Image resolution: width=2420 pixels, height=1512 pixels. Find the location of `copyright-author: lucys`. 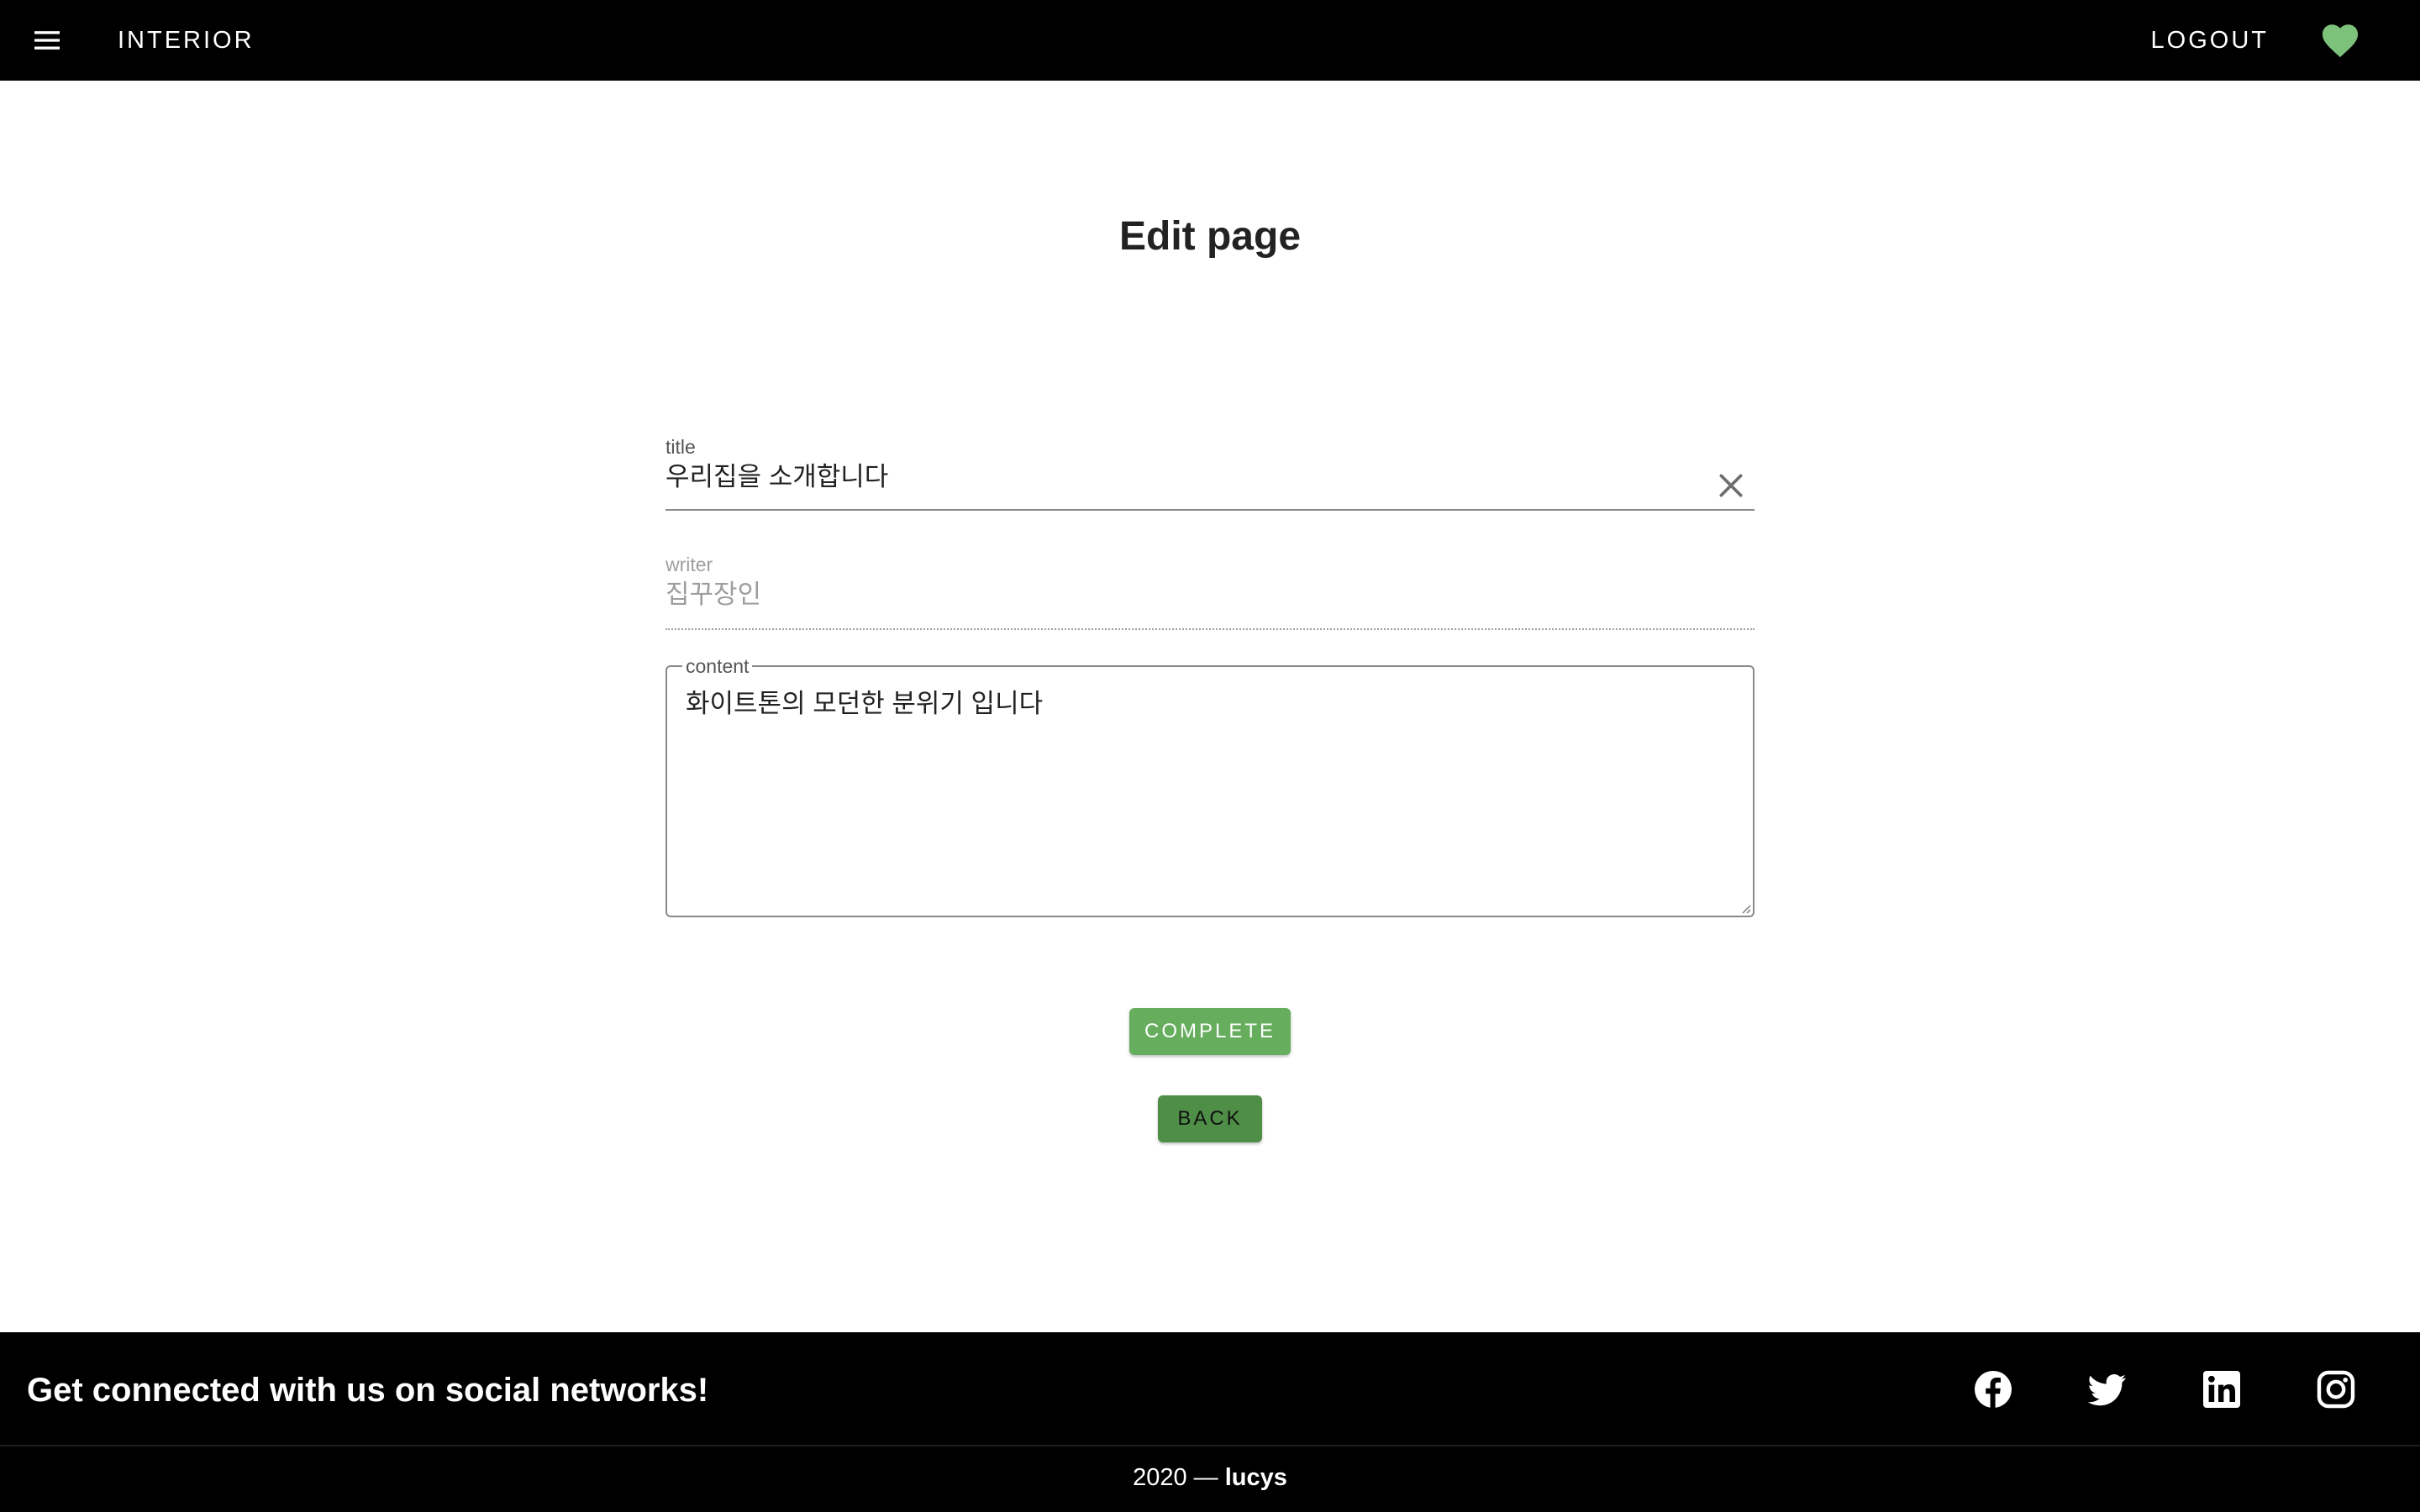

copyright-author: lucys is located at coordinates (1255, 1477).